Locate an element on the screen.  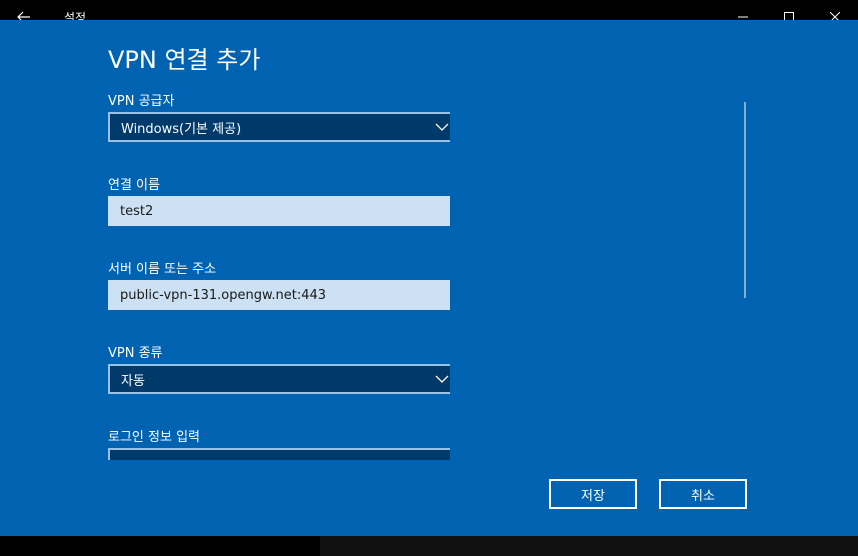
cancel-button: 취소 is located at coordinates (703, 494).